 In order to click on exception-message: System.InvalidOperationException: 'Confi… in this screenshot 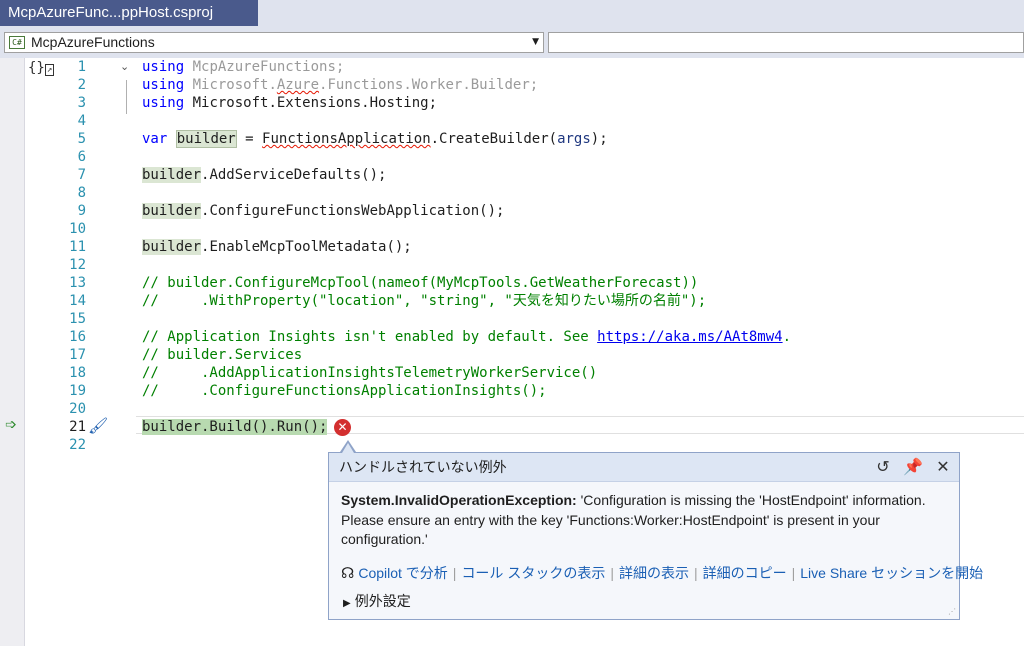, I will do `click(633, 519)`.